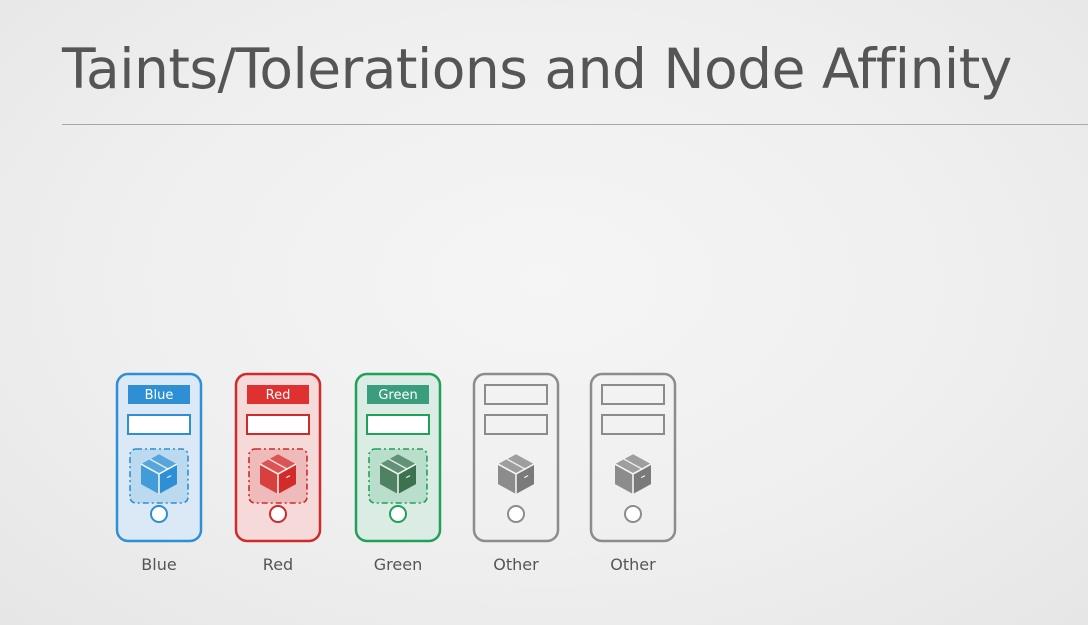  What do you see at coordinates (278, 395) in the screenshot?
I see `node-label: Red` at bounding box center [278, 395].